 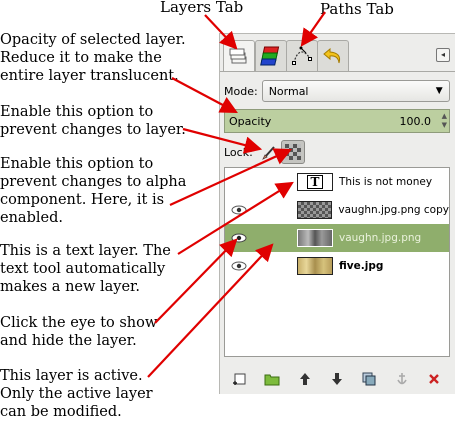 What do you see at coordinates (313, 29) in the screenshot?
I see `arrow-paths-tab` at bounding box center [313, 29].